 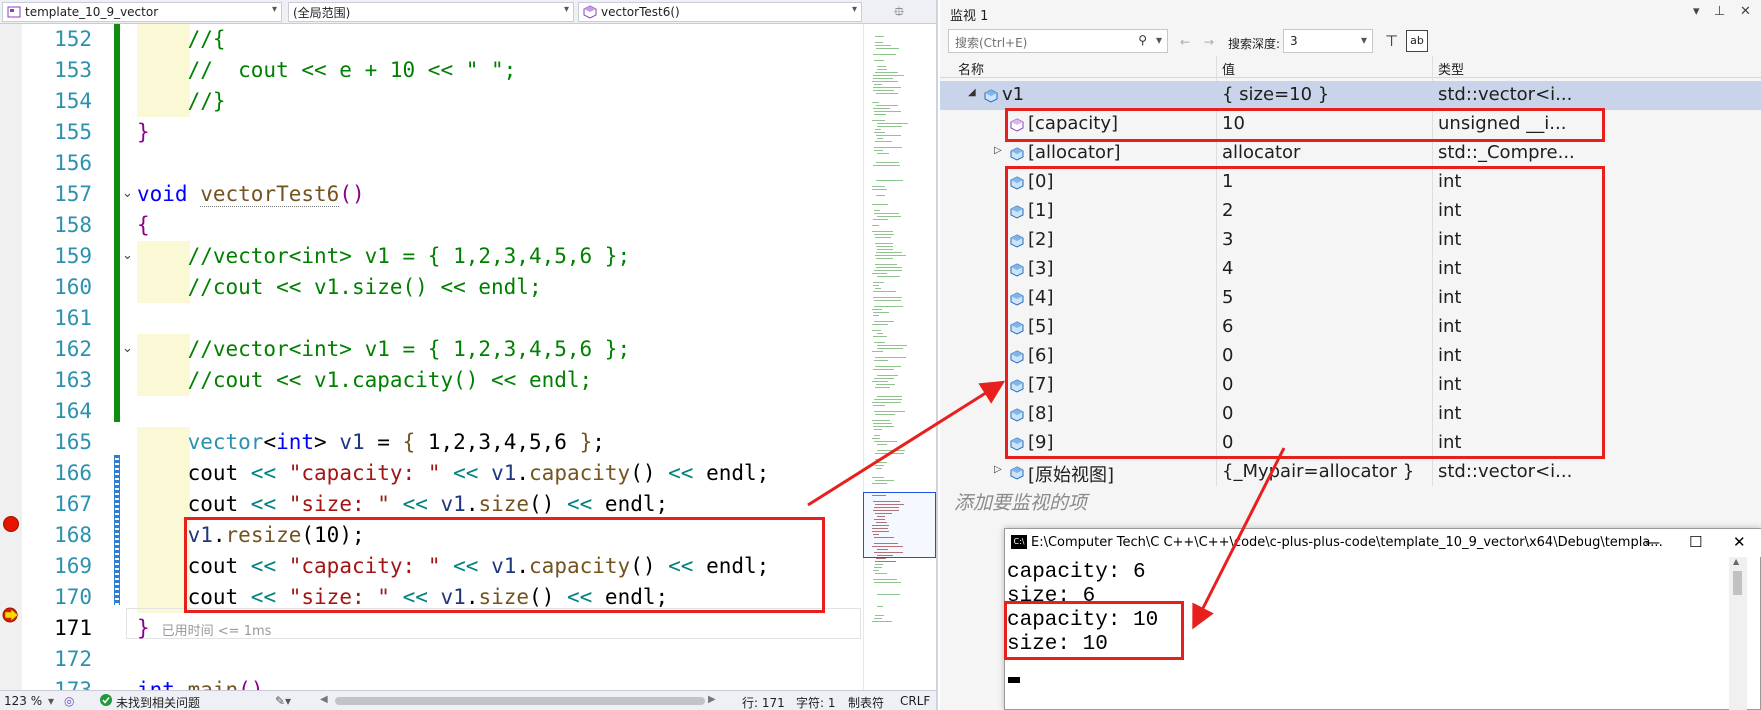 I want to click on copilot-icon: ◎, so click(x=69, y=701).